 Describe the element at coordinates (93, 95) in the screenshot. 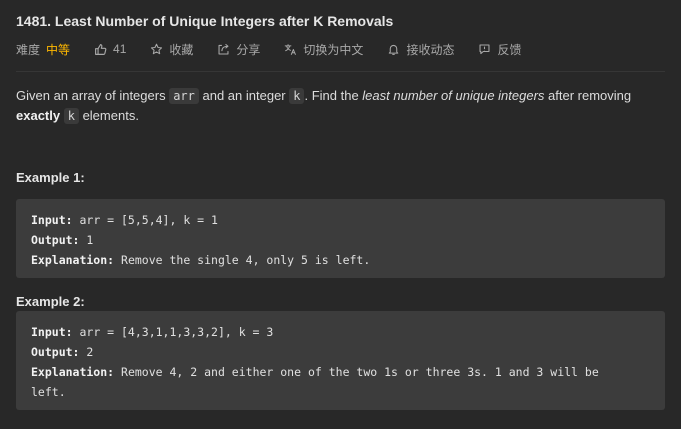

I see `desc-text: Given an array of integers` at that location.